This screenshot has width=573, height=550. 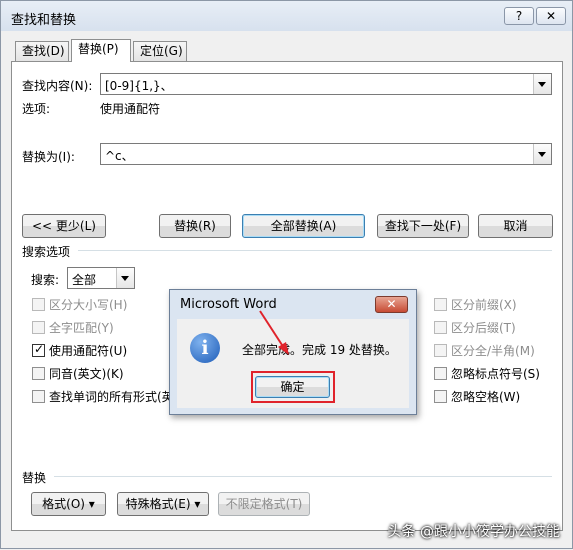 I want to click on replace-button: 替换(R), so click(x=195, y=226).